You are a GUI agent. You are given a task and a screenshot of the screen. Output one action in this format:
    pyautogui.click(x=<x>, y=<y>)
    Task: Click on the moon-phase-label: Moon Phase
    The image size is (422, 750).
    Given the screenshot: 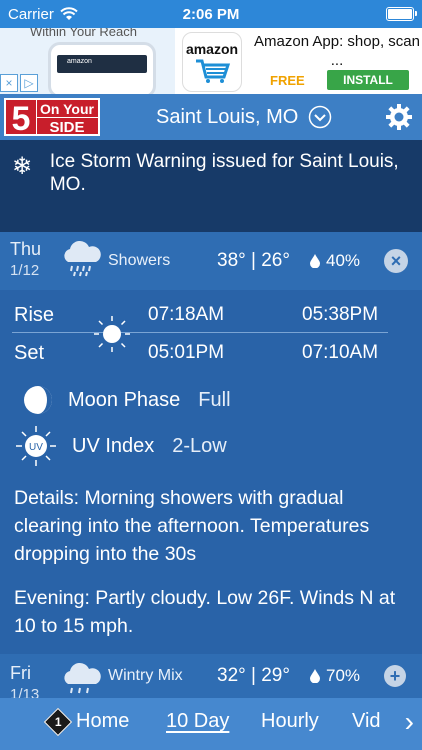 What is the action you would take?
    pyautogui.click(x=124, y=399)
    